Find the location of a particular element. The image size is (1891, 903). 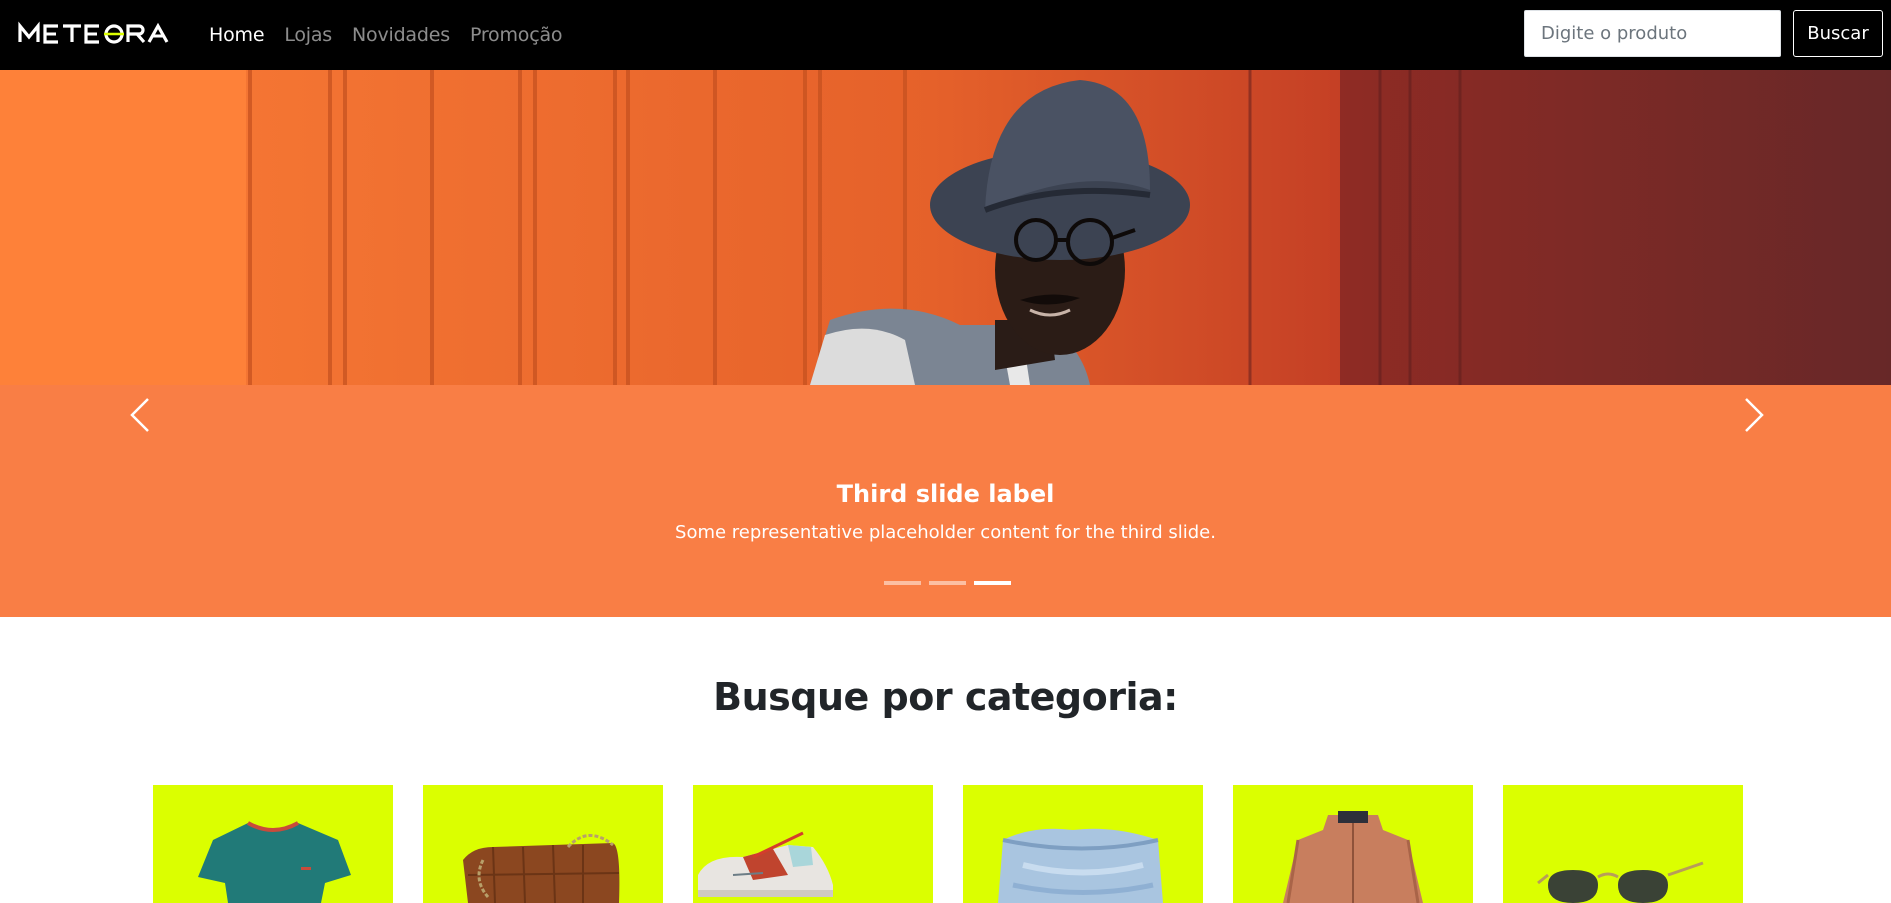

search-button: Buscar is located at coordinates (1838, 33).